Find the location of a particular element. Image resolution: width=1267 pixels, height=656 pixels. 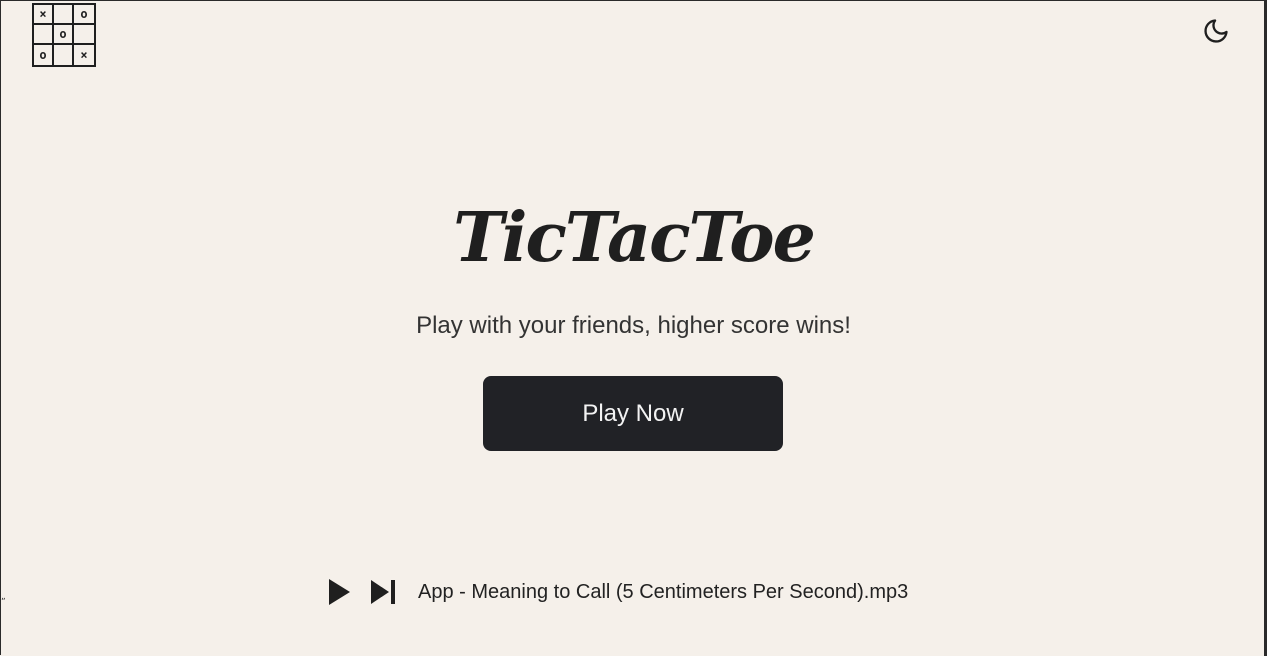

next-track-button is located at coordinates (383, 592).